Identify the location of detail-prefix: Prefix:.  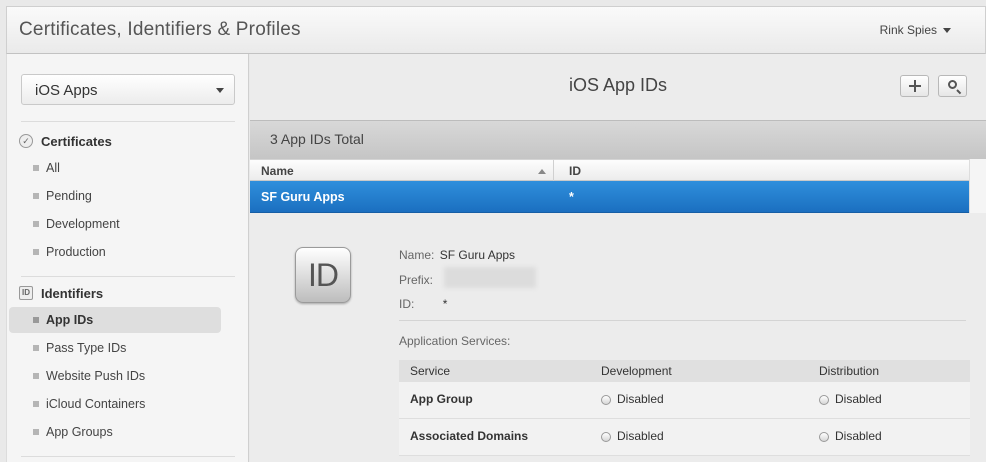
(416, 280).